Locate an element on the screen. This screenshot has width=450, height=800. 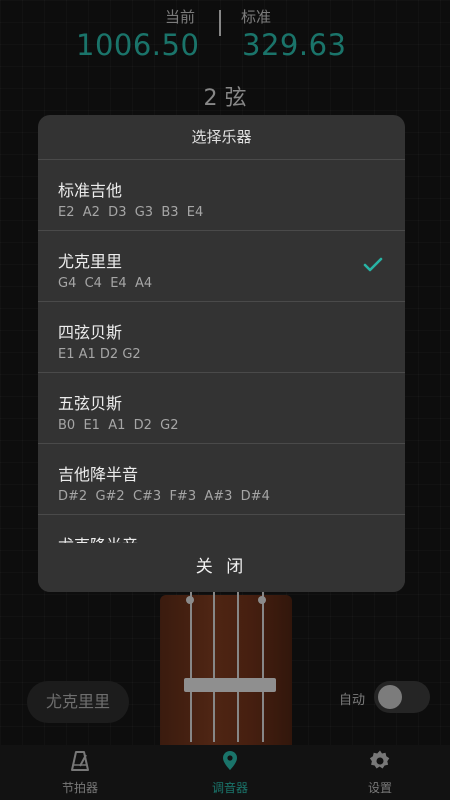
close-button: 关 闭 is located at coordinates (221, 567).